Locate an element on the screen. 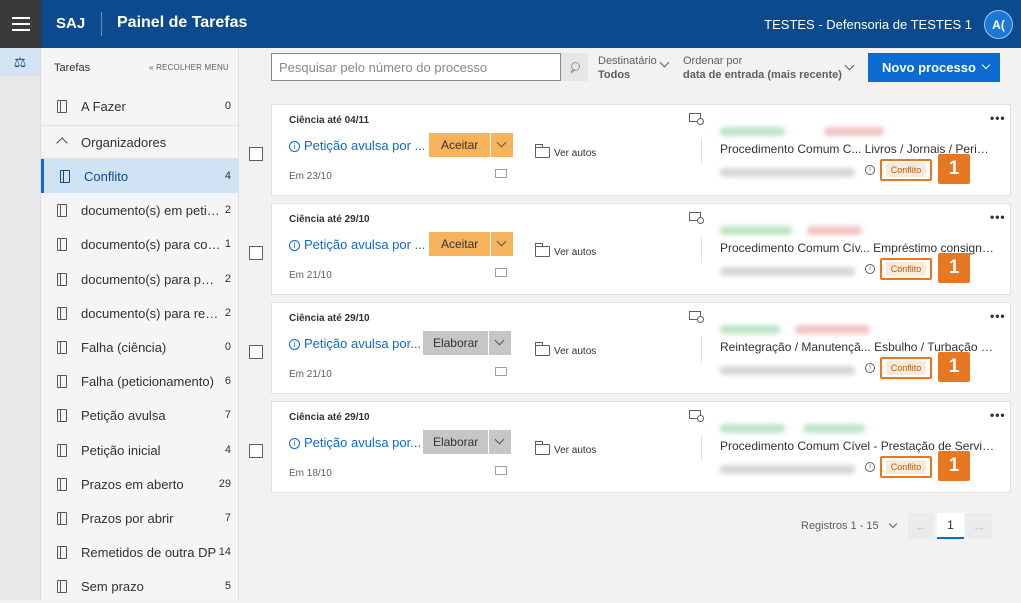  organization-selector: TESTES - Defensoria de TESTES 1 is located at coordinates (868, 24).